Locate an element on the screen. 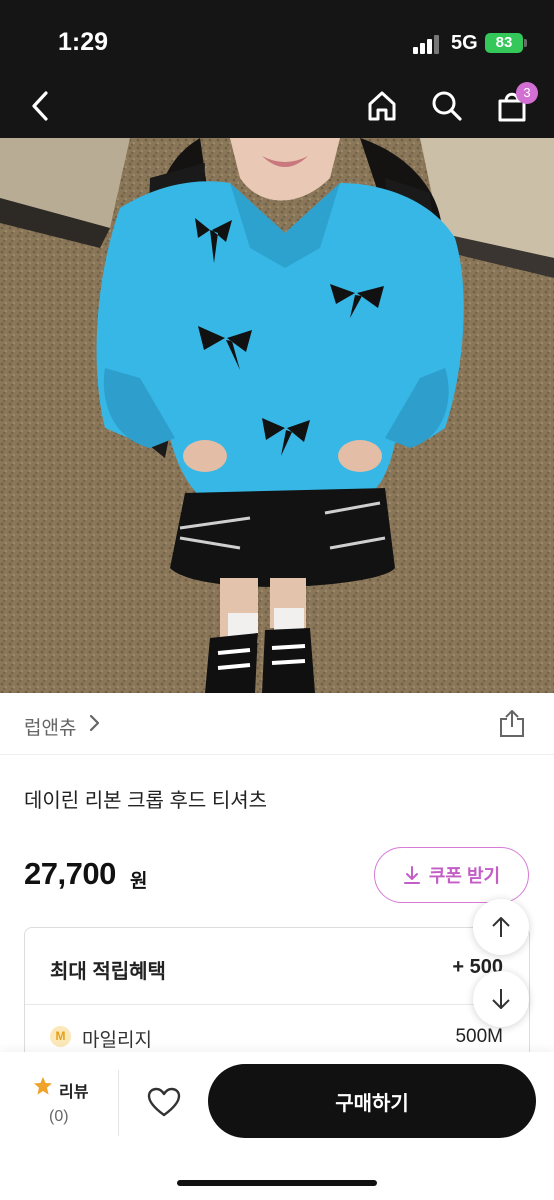 Image resolution: width=554 pixels, height=1200 pixels. share-icon is located at coordinates (512, 723).